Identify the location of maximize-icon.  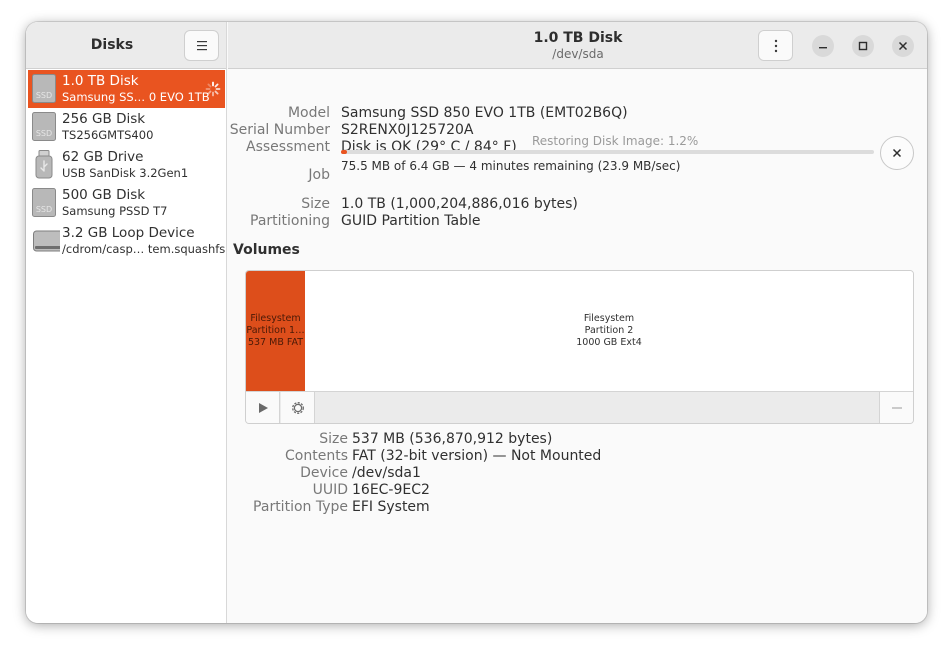
(863, 46).